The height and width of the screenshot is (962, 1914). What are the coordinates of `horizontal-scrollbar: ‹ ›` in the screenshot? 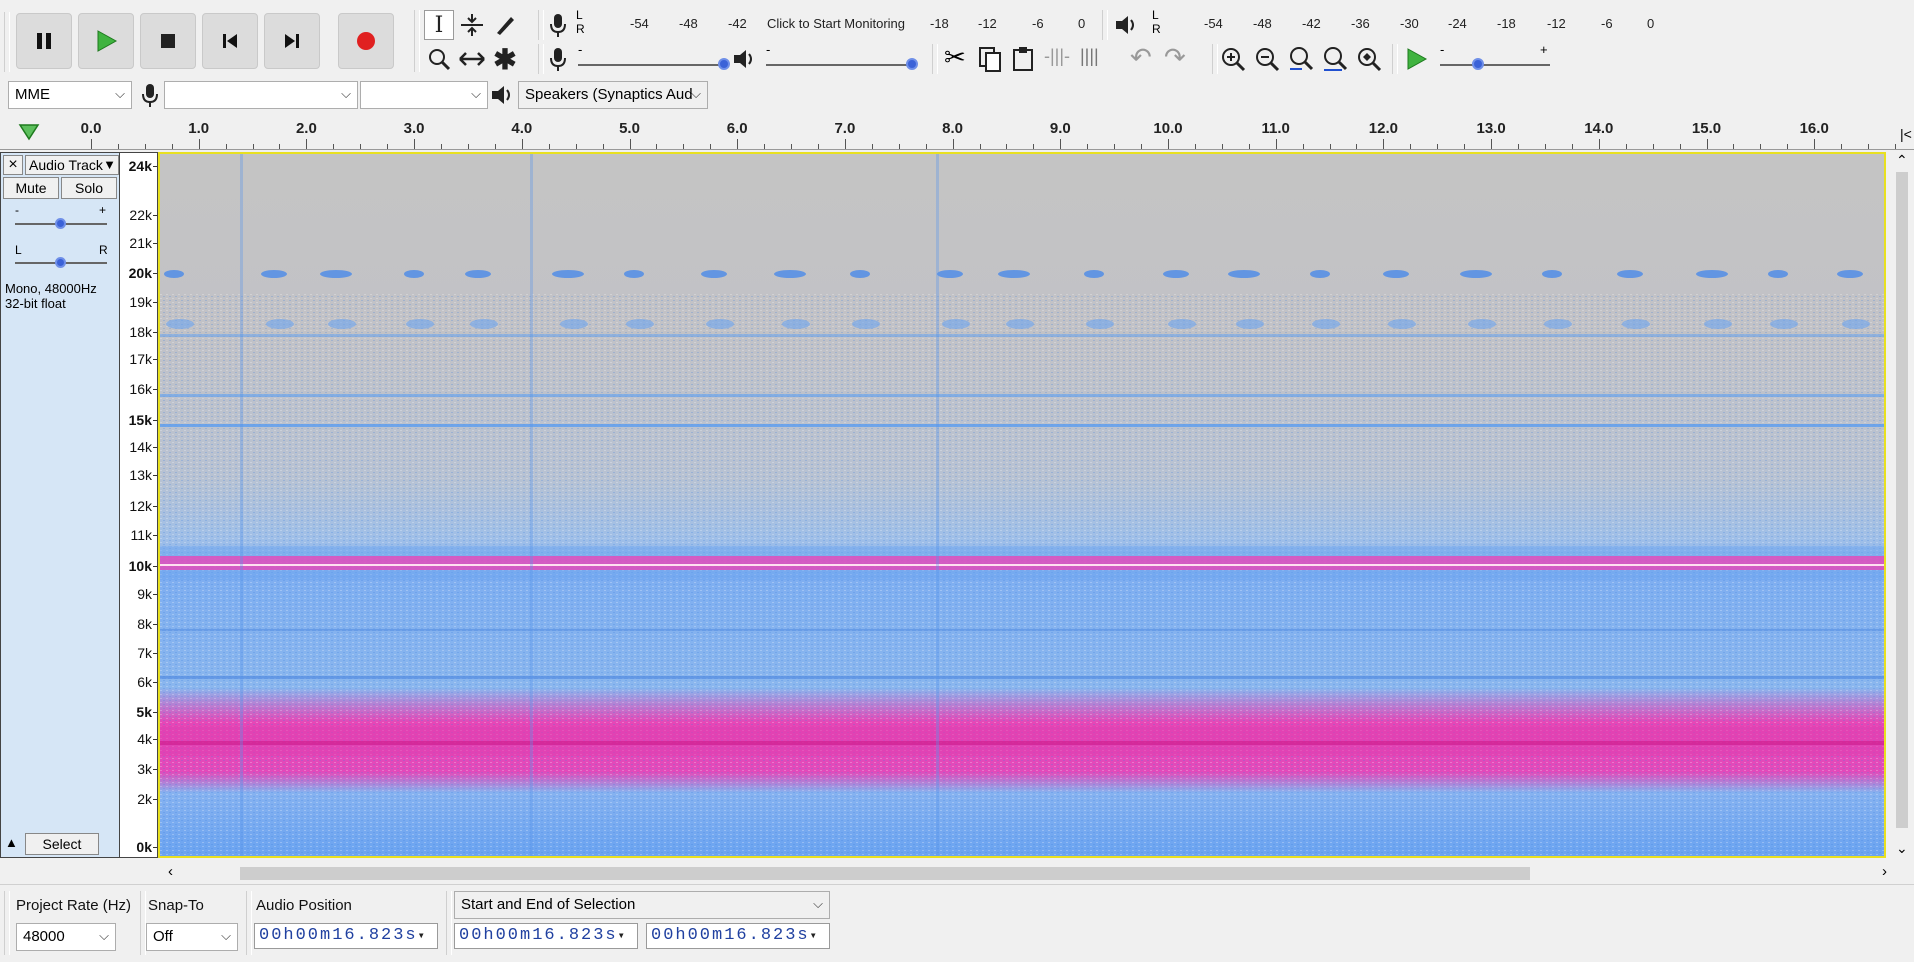 It's located at (1029, 872).